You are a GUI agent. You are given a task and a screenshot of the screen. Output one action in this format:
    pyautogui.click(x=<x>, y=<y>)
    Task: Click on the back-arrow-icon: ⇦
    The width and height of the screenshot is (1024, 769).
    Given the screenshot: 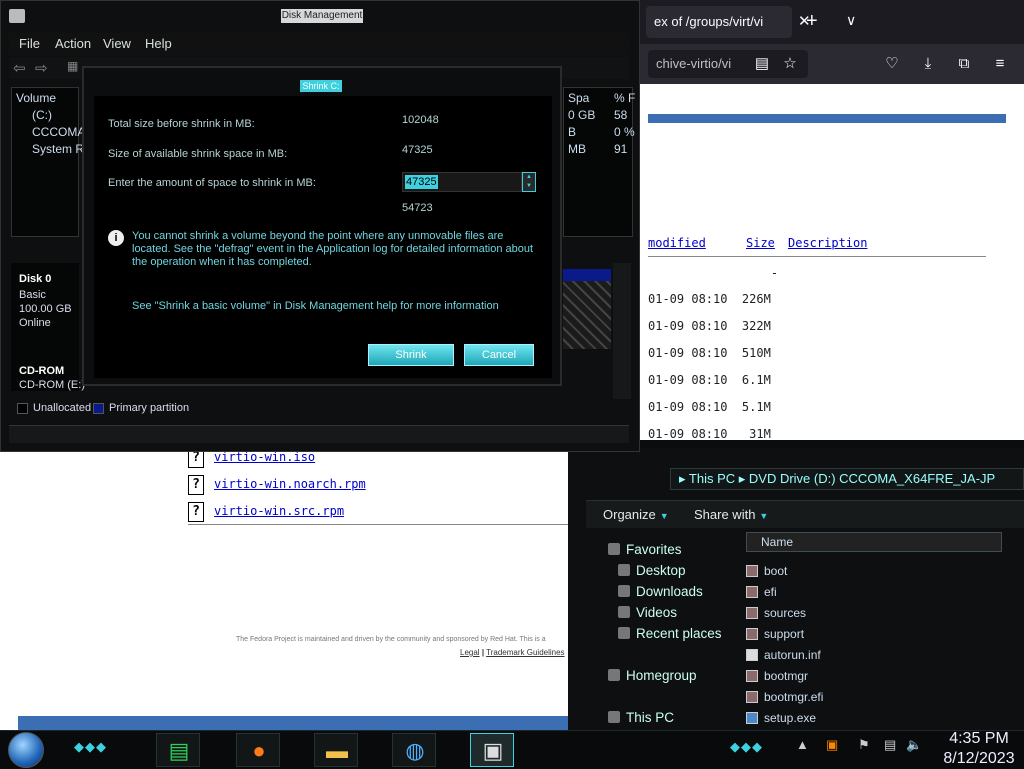 What is the action you would take?
    pyautogui.click(x=19, y=68)
    